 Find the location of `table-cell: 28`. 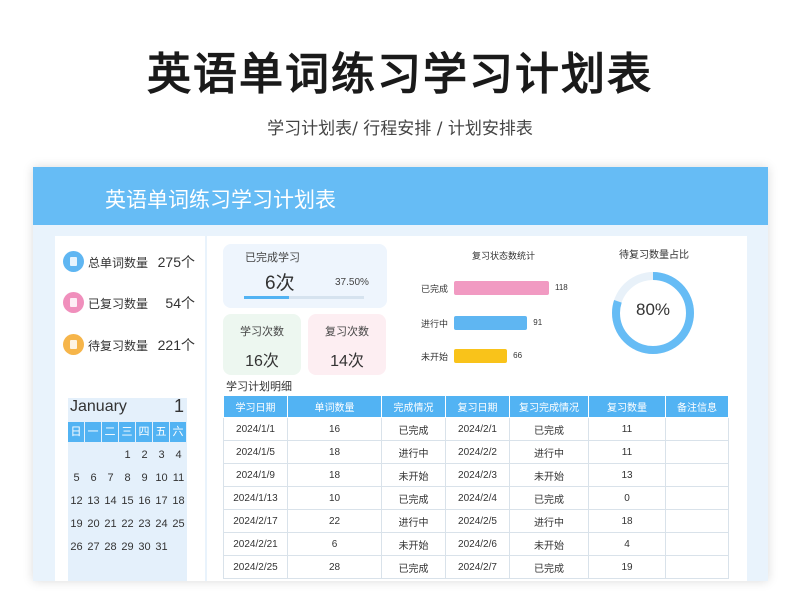

table-cell: 28 is located at coordinates (334, 567).